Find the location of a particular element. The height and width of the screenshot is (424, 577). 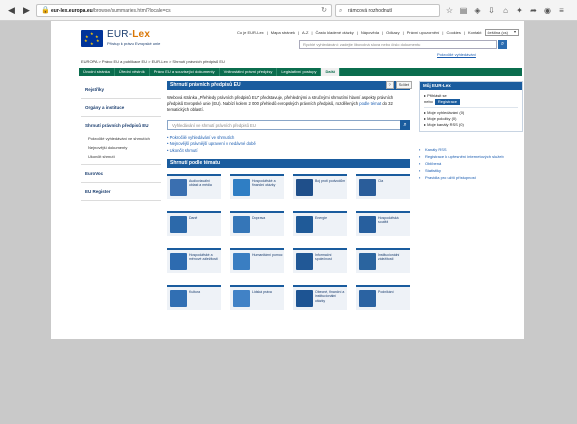

topic-tile: Doprava is located at coordinates (257, 224).